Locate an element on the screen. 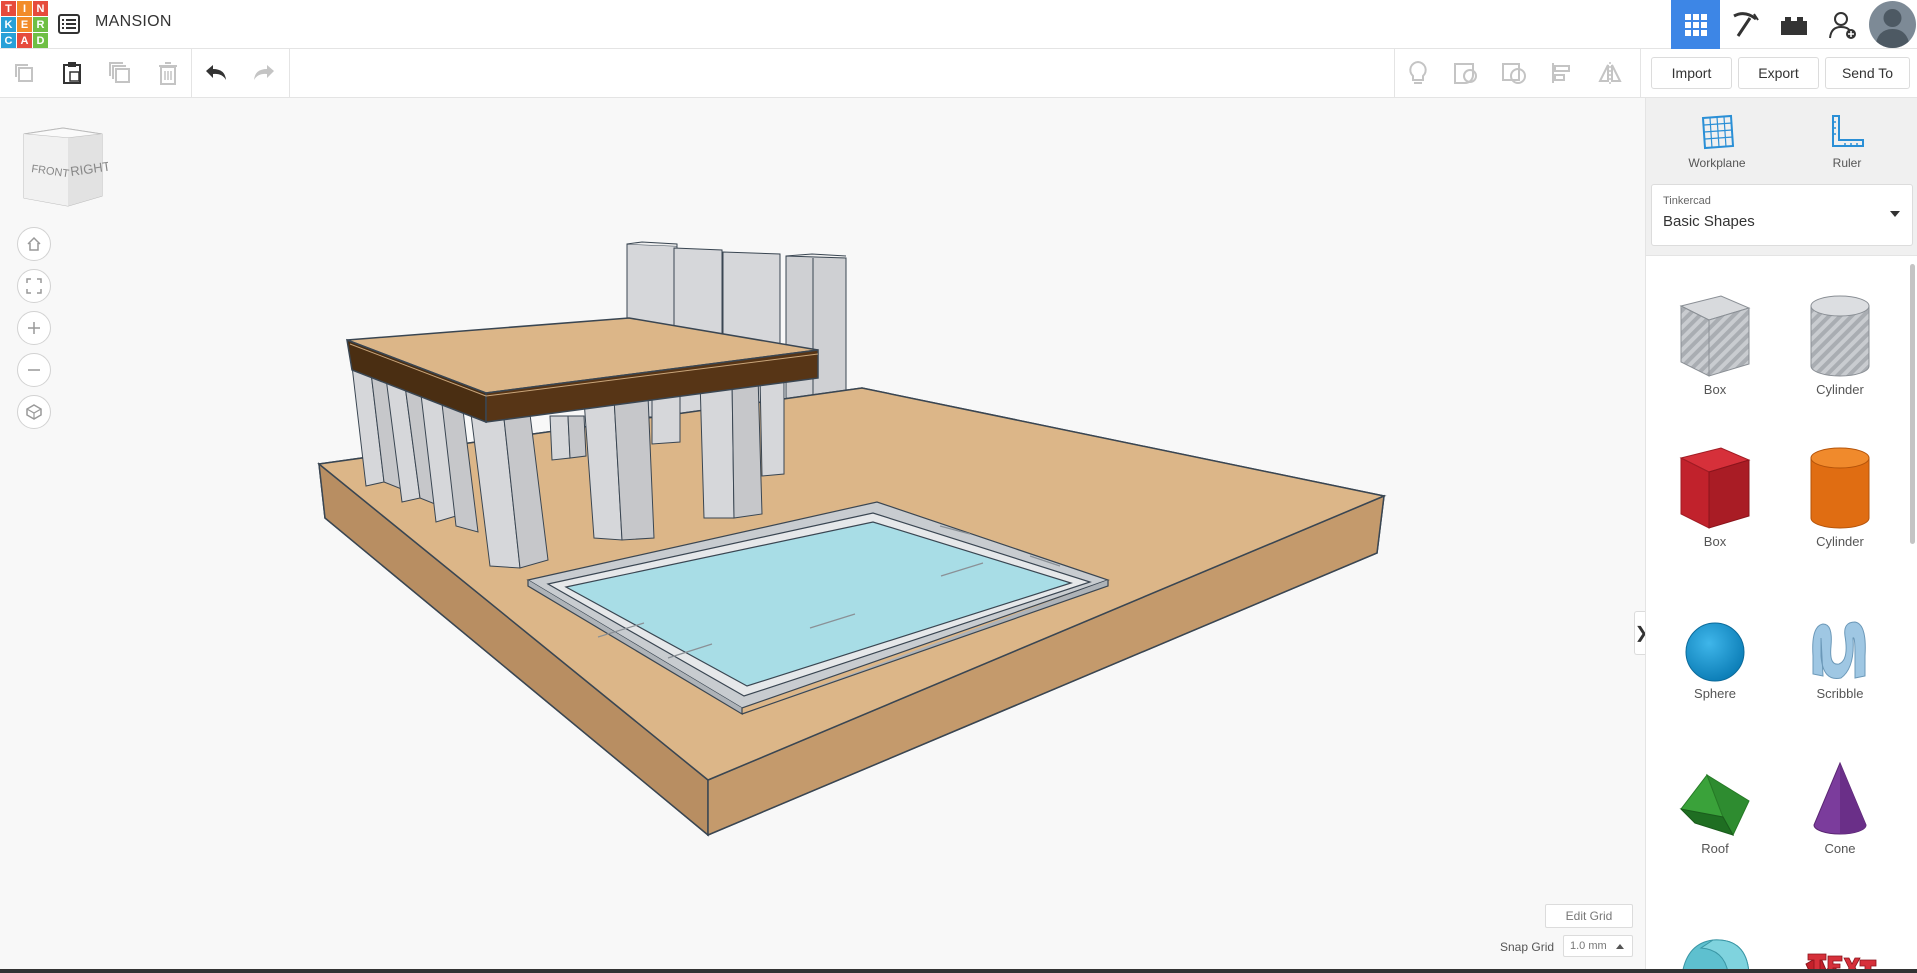 This screenshot has width=1917, height=973. logo-letter: C is located at coordinates (8, 40).